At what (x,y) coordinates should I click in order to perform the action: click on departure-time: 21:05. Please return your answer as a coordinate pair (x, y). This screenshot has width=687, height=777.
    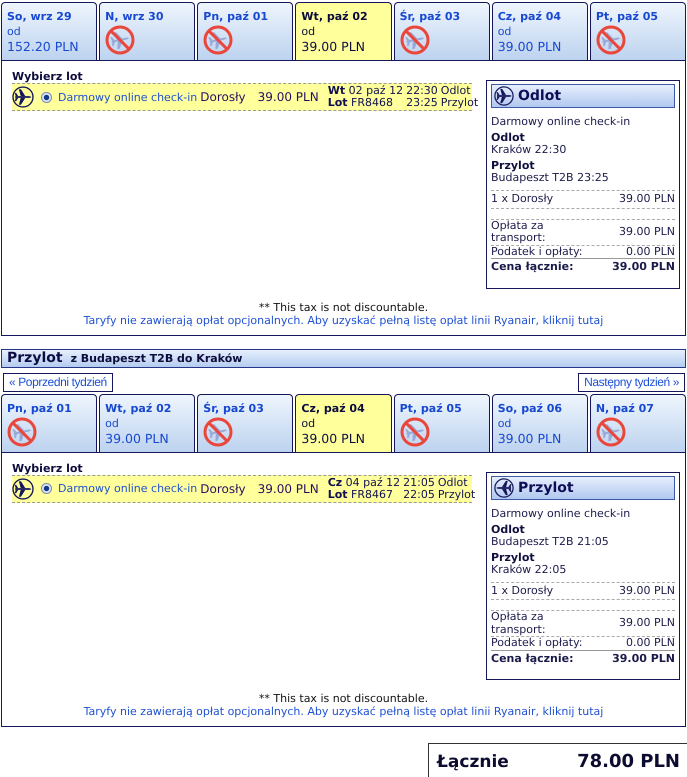
    Looking at the image, I should click on (419, 482).